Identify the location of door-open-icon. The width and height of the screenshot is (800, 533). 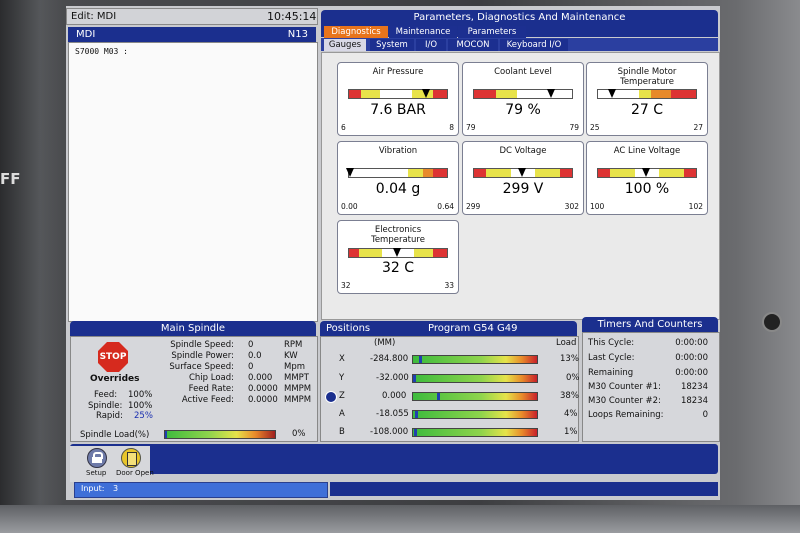
(131, 458).